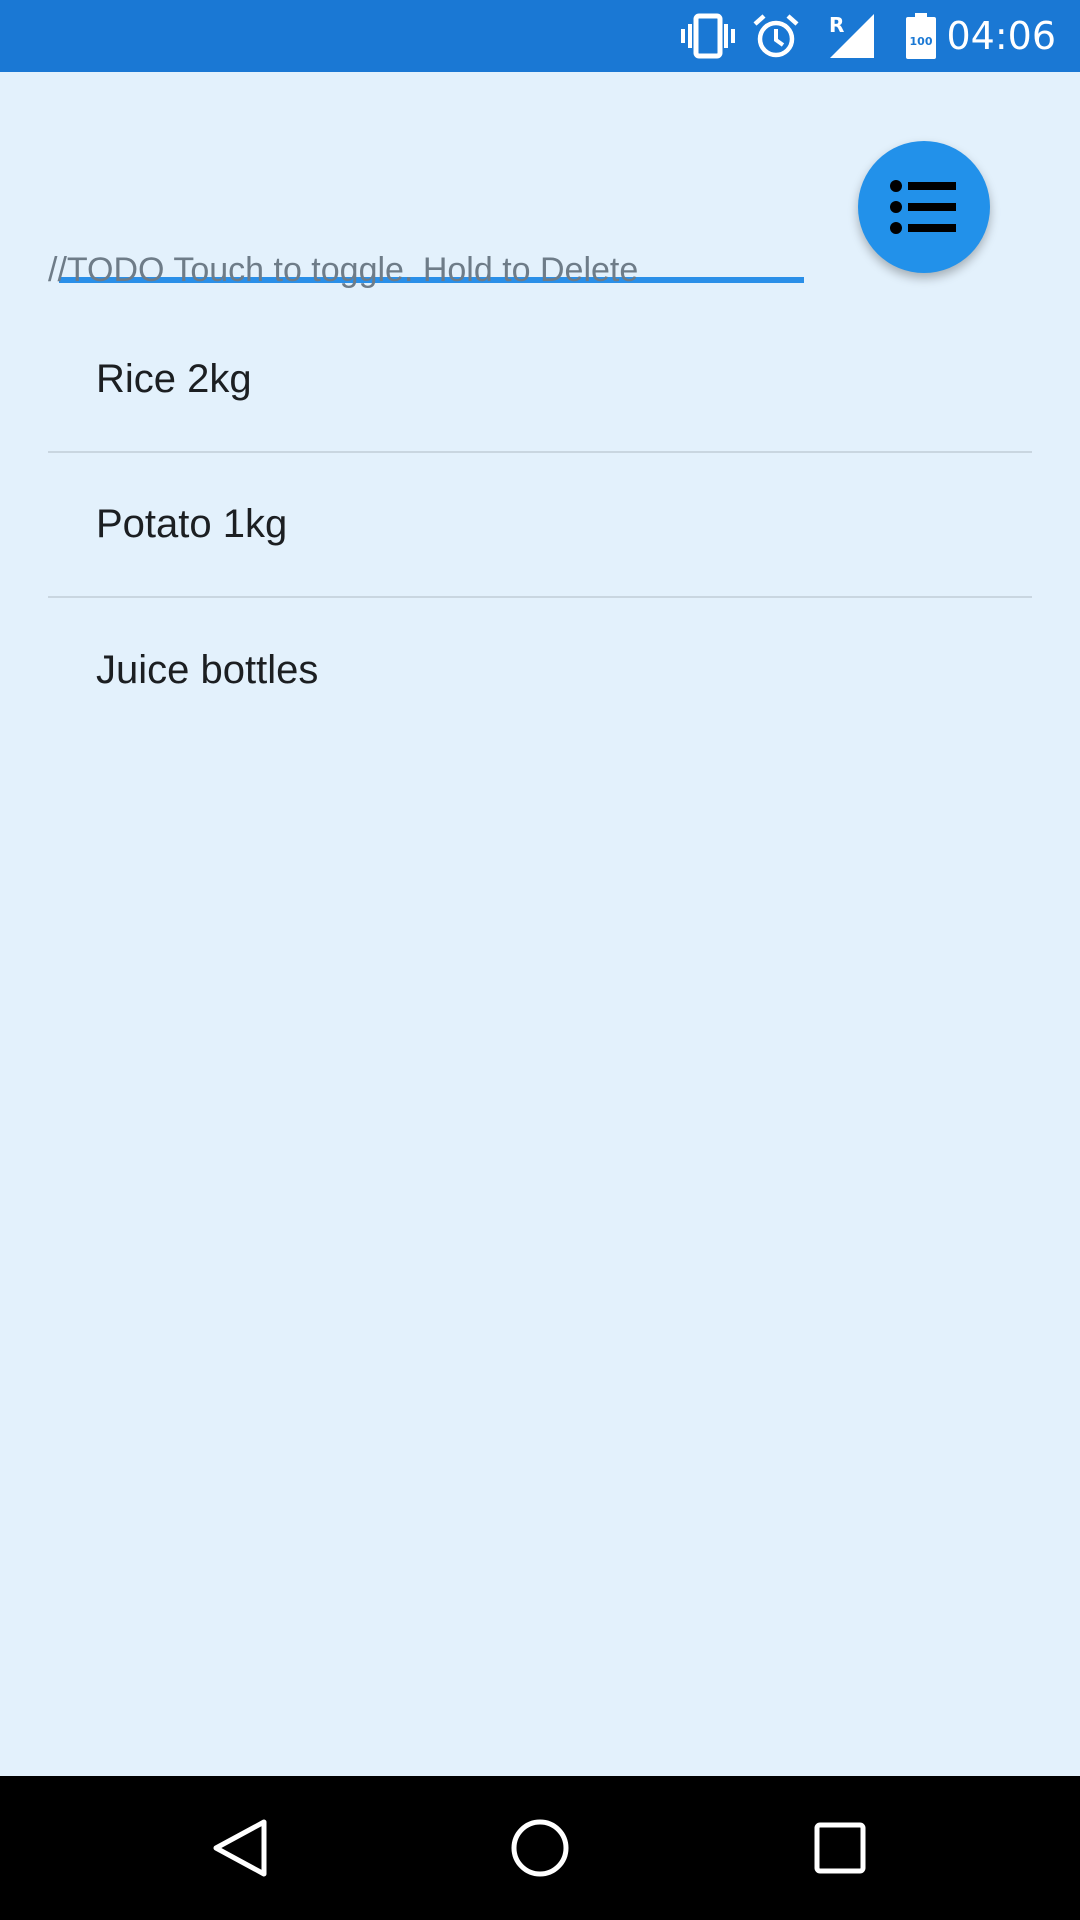  Describe the element at coordinates (540, 670) in the screenshot. I see `todo-item-juice: Juice bottles` at that location.